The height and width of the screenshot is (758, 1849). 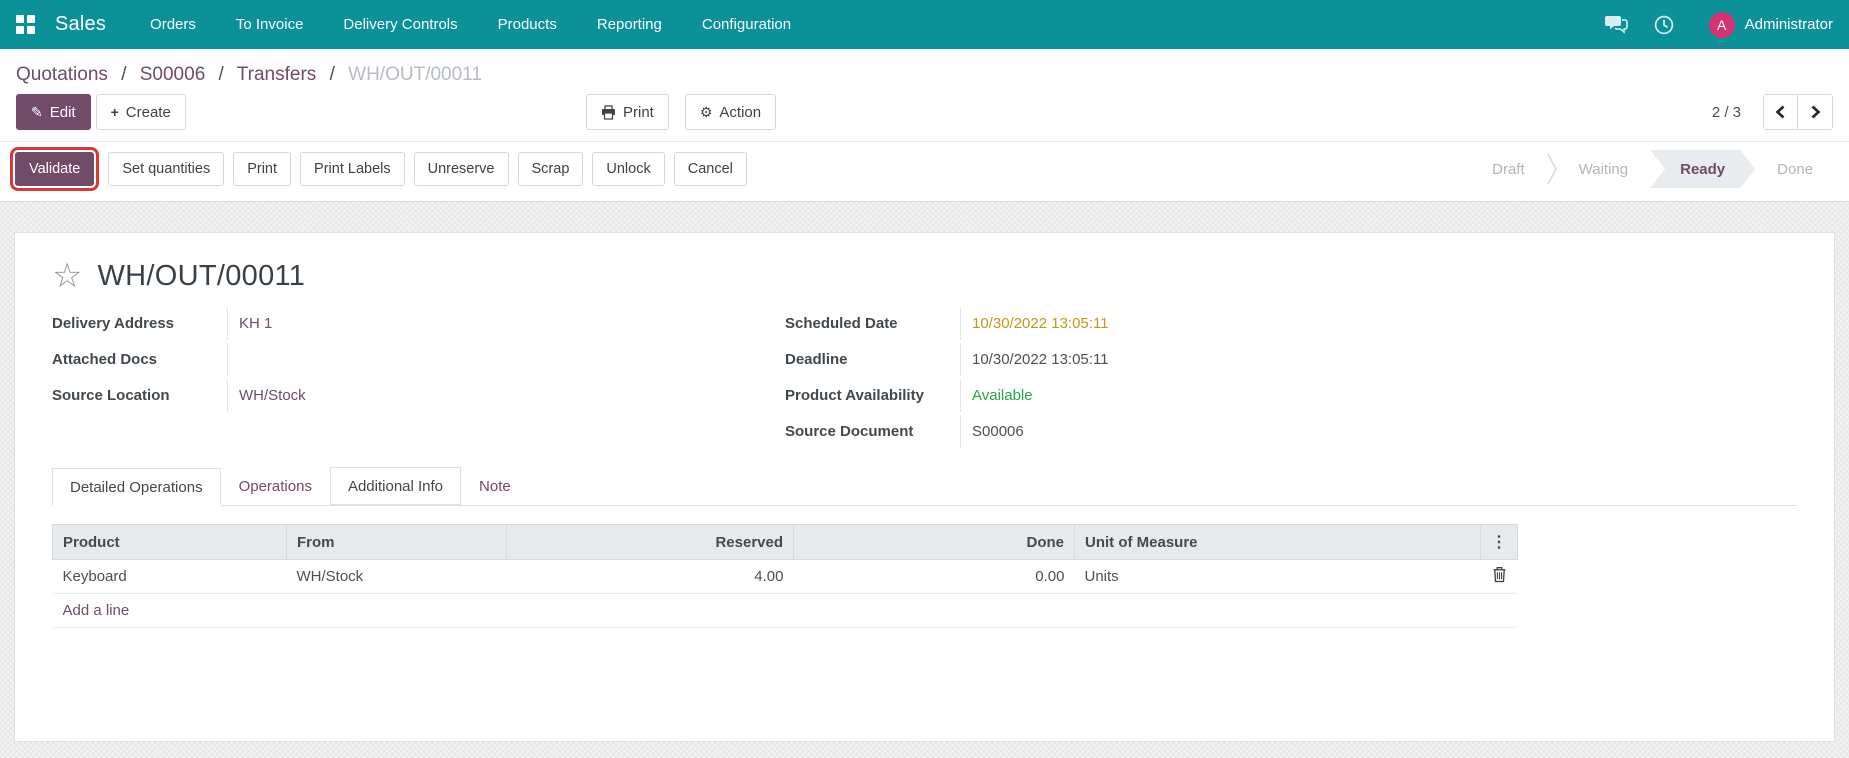 What do you see at coordinates (873, 359) in the screenshot?
I see `deadline-label: Deadline` at bounding box center [873, 359].